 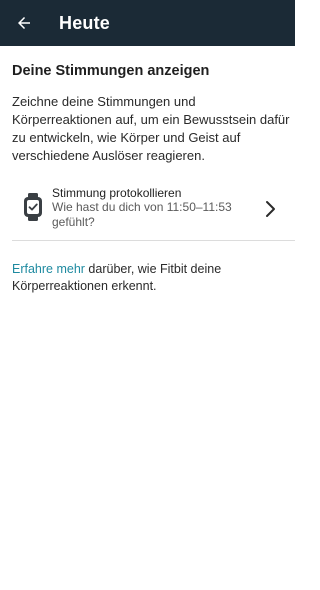 I want to click on learn-more-link: Erfahre mehr, so click(x=48, y=269).